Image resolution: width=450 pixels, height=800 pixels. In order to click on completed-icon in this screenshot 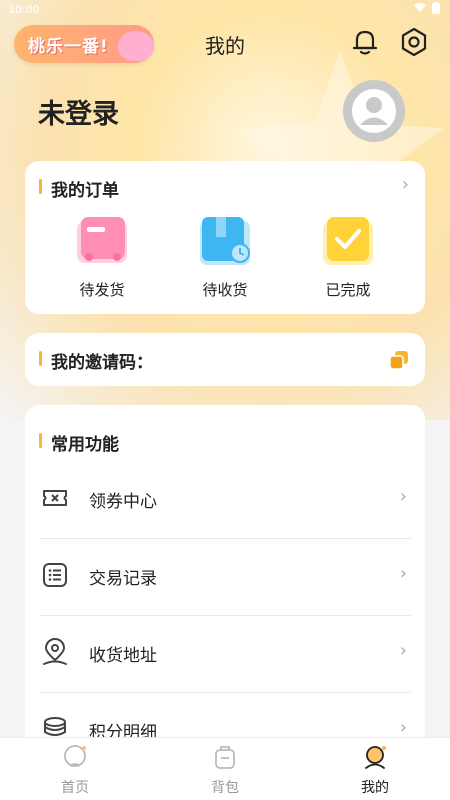, I will do `click(348, 241)`.